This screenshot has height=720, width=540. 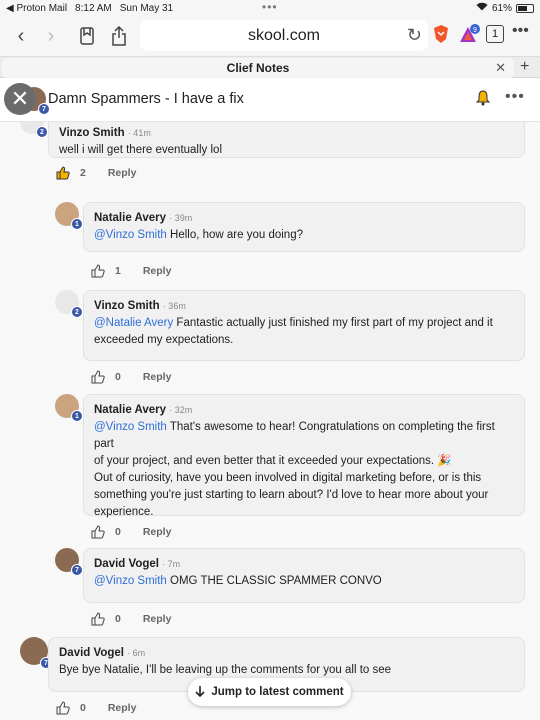 What do you see at coordinates (501, 8) in the screenshot?
I see `battery-percent: 61%` at bounding box center [501, 8].